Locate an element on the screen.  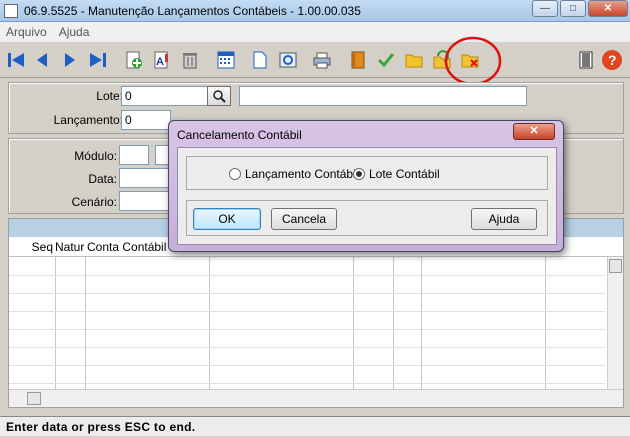
app-icon is located at coordinates (11, 10).